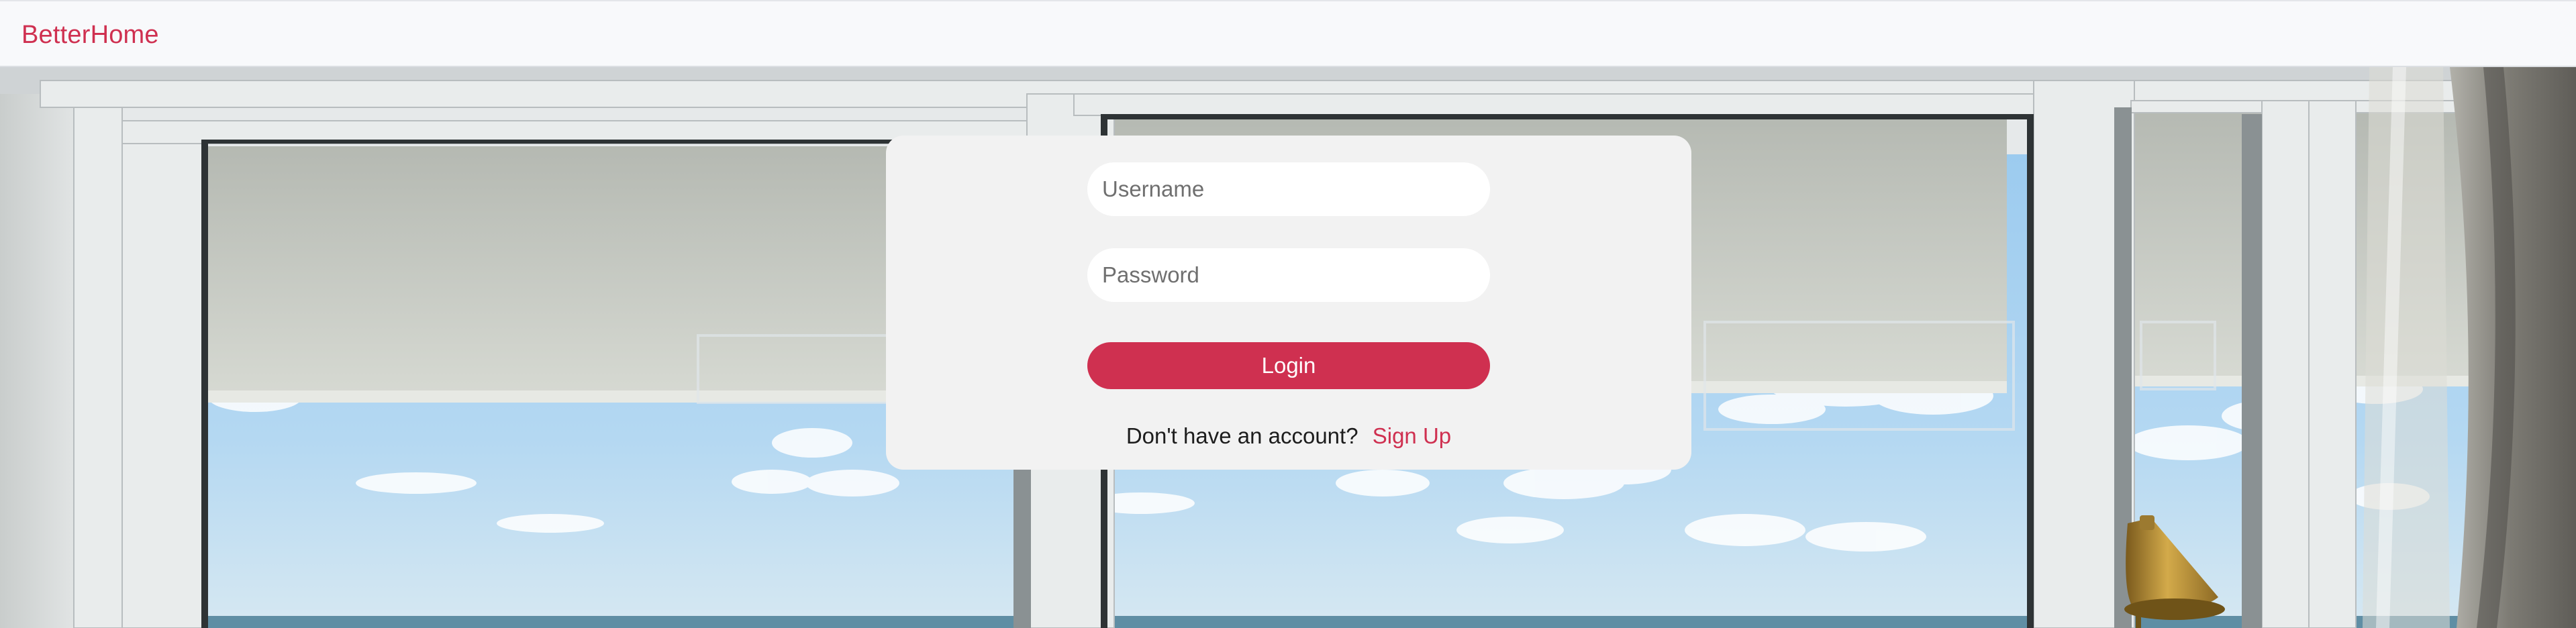 Image resolution: width=2576 pixels, height=628 pixels. What do you see at coordinates (1288, 33) in the screenshot?
I see `navbar: BetterHome` at bounding box center [1288, 33].